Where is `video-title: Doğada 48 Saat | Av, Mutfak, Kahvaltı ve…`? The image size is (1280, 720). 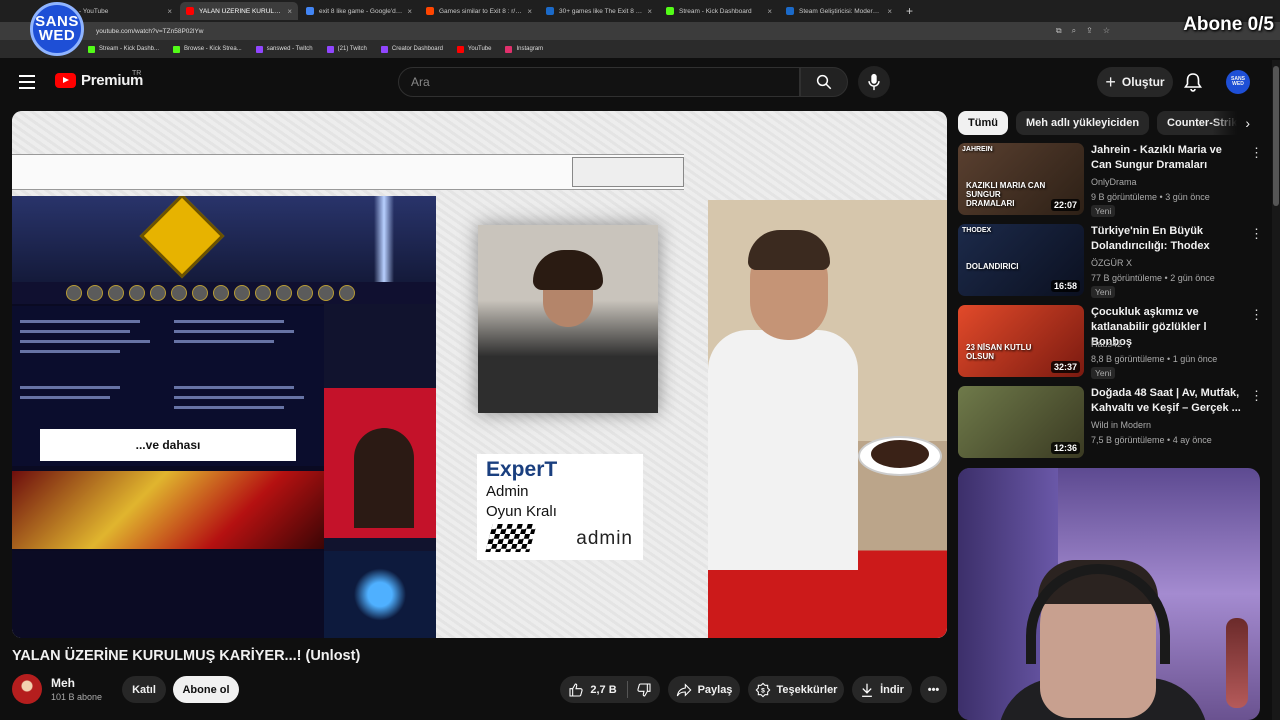
video-title: Doğada 48 Saat | Av, Mutfak, Kahvaltı ve… is located at coordinates (1166, 401).